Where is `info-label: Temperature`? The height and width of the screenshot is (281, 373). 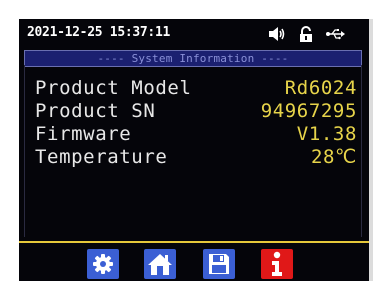 info-label: Temperature is located at coordinates (101, 157).